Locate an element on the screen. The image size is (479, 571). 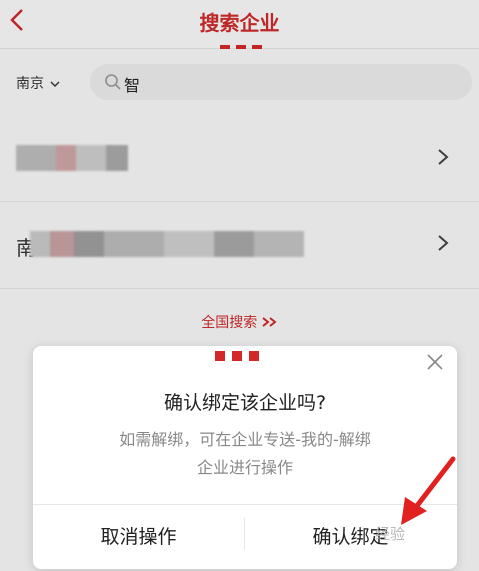
watermark-logo: 经验 is located at coordinates (390, 533).